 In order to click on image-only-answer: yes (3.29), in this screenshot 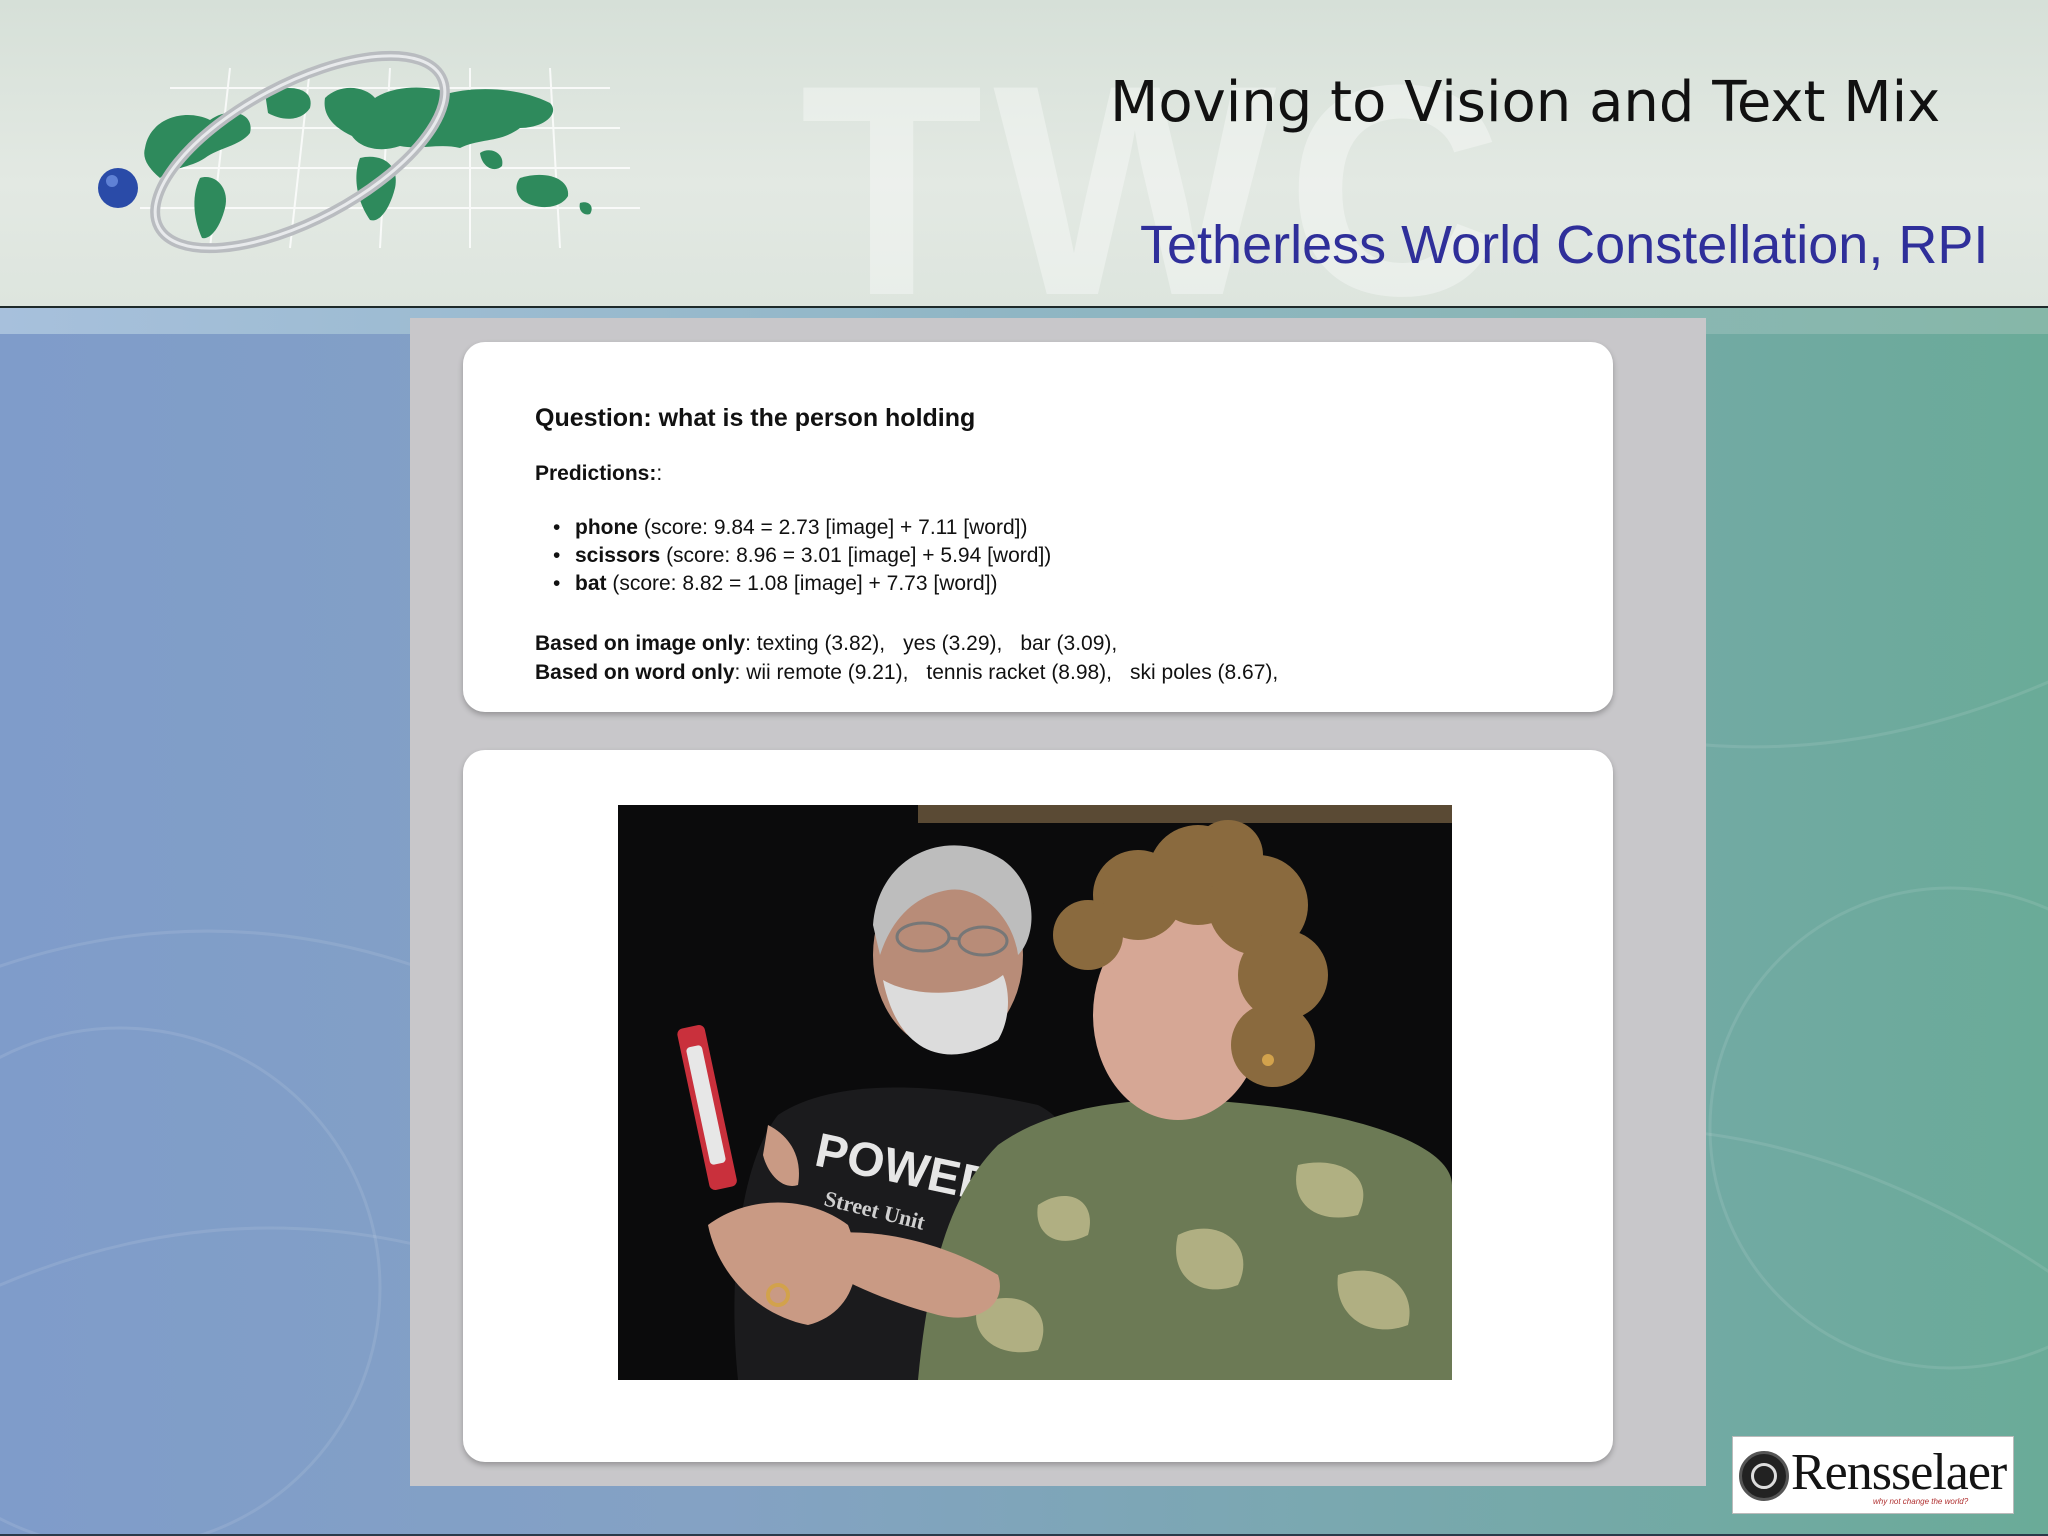, I will do `click(953, 643)`.